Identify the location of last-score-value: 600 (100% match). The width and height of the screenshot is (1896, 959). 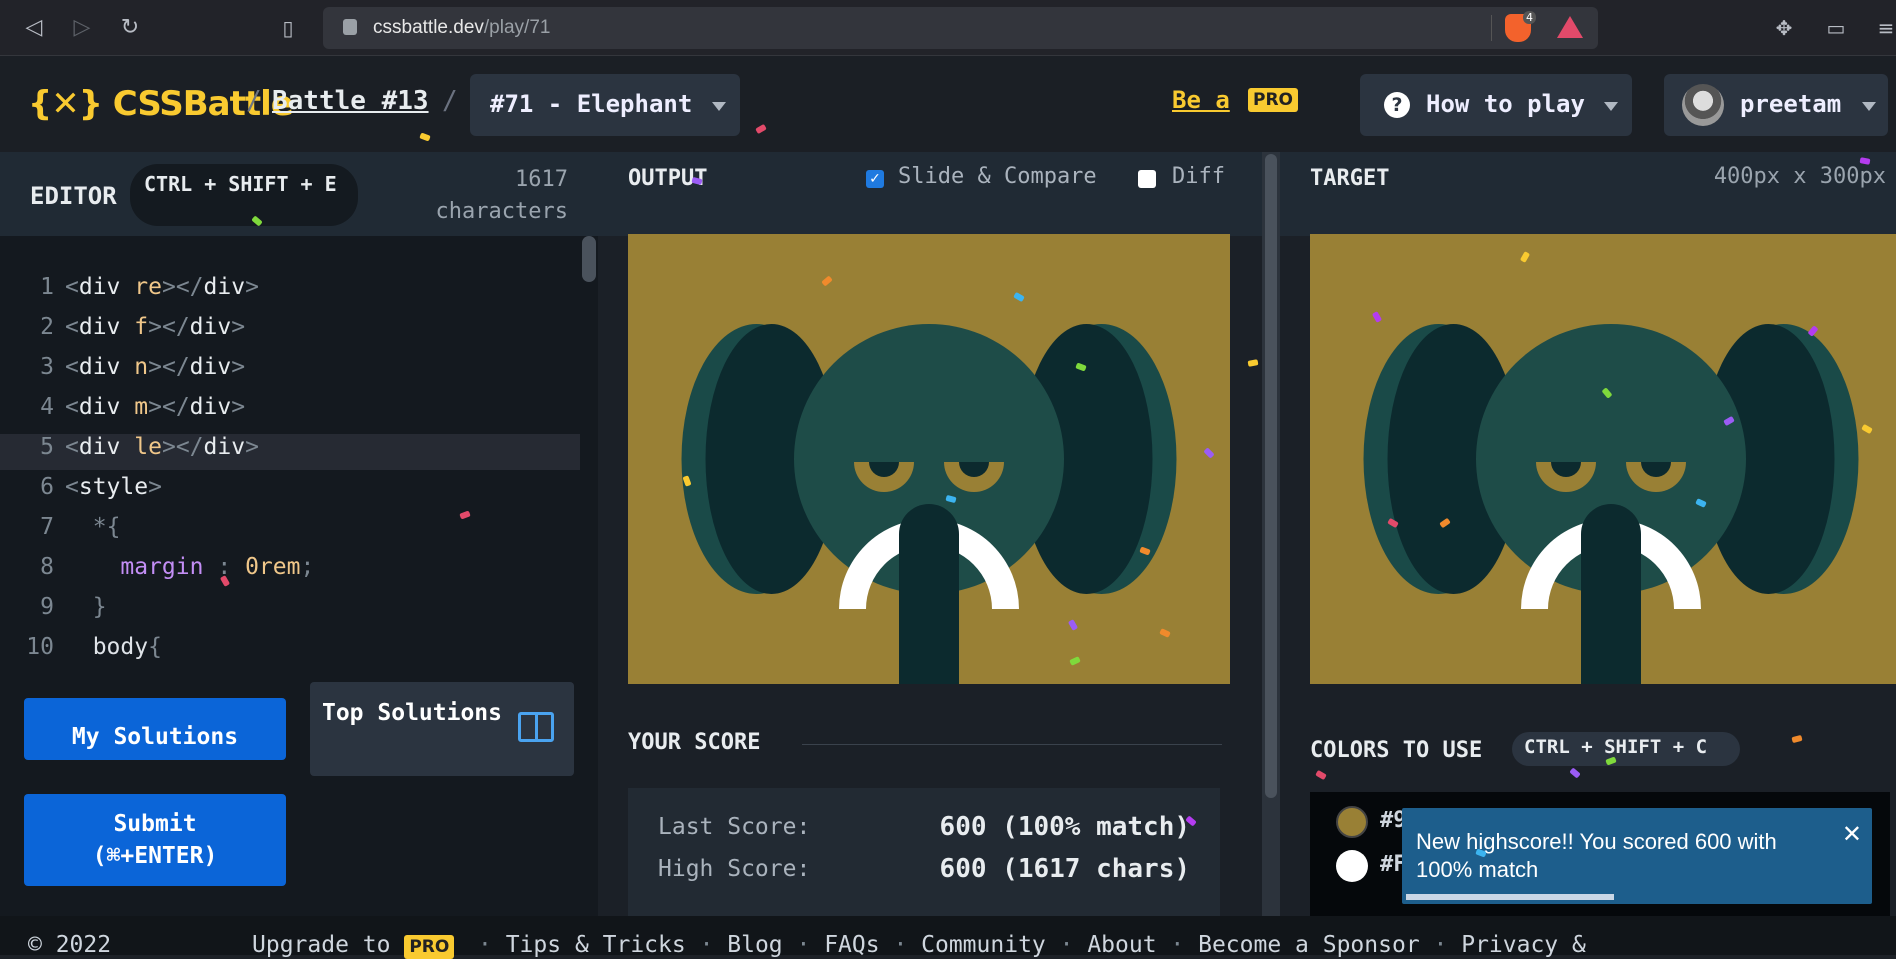
(1064, 827).